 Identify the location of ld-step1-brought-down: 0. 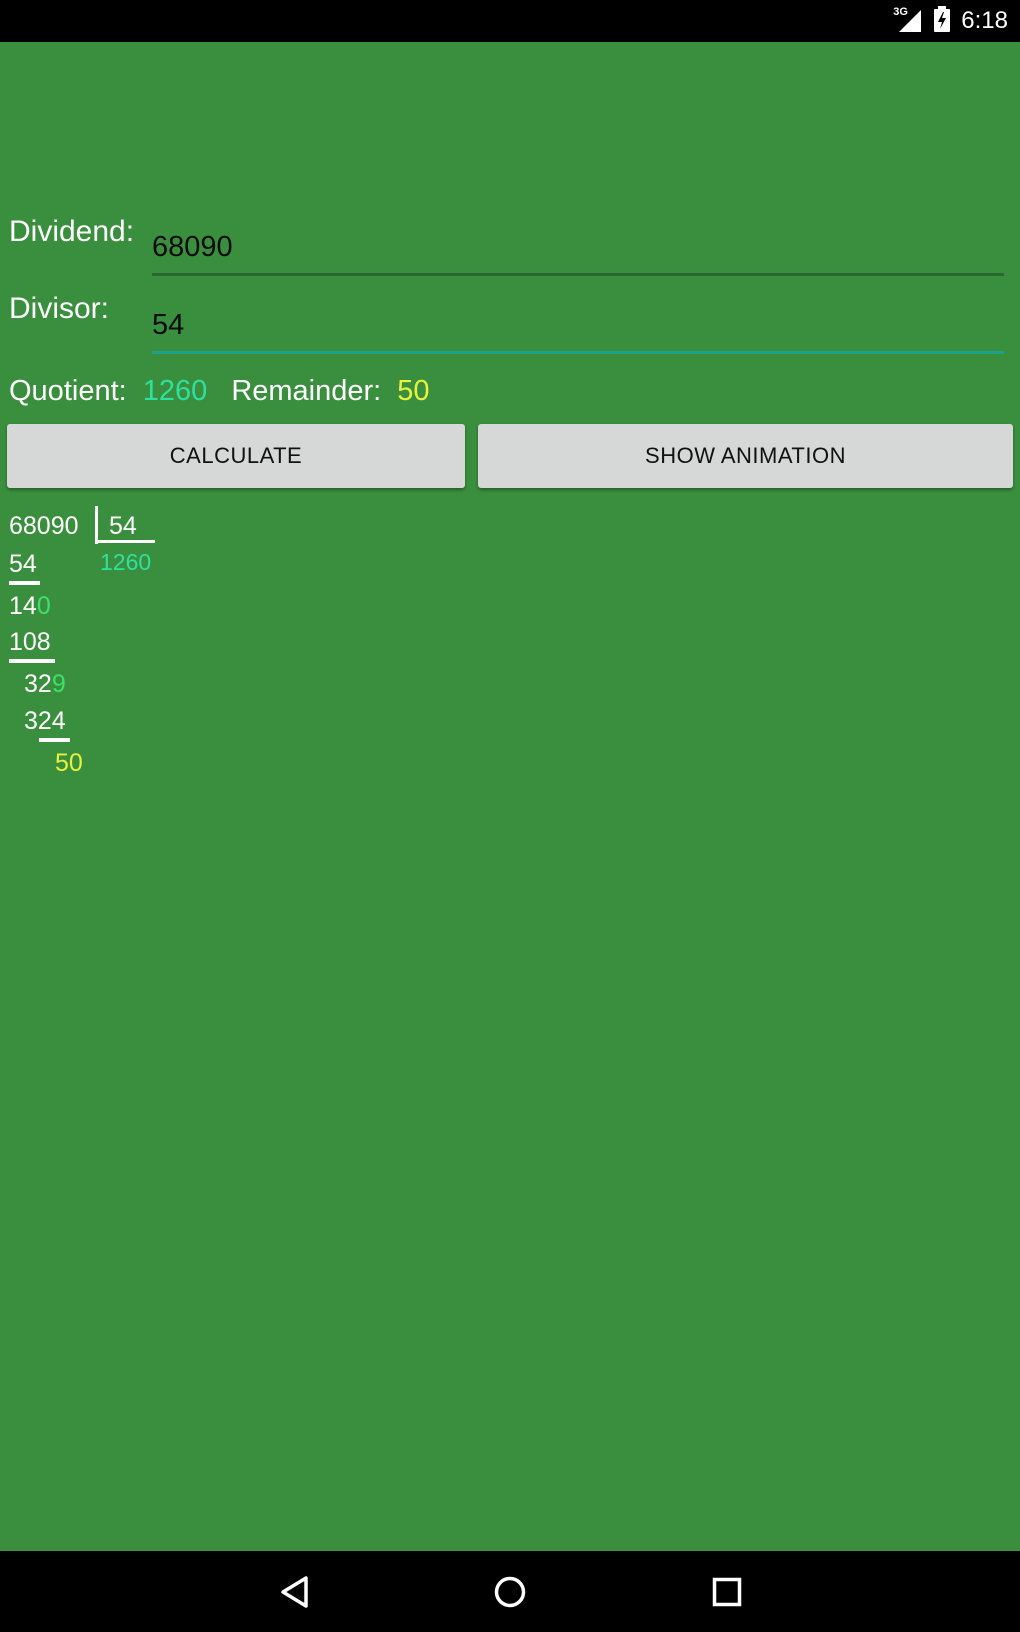
(43, 606).